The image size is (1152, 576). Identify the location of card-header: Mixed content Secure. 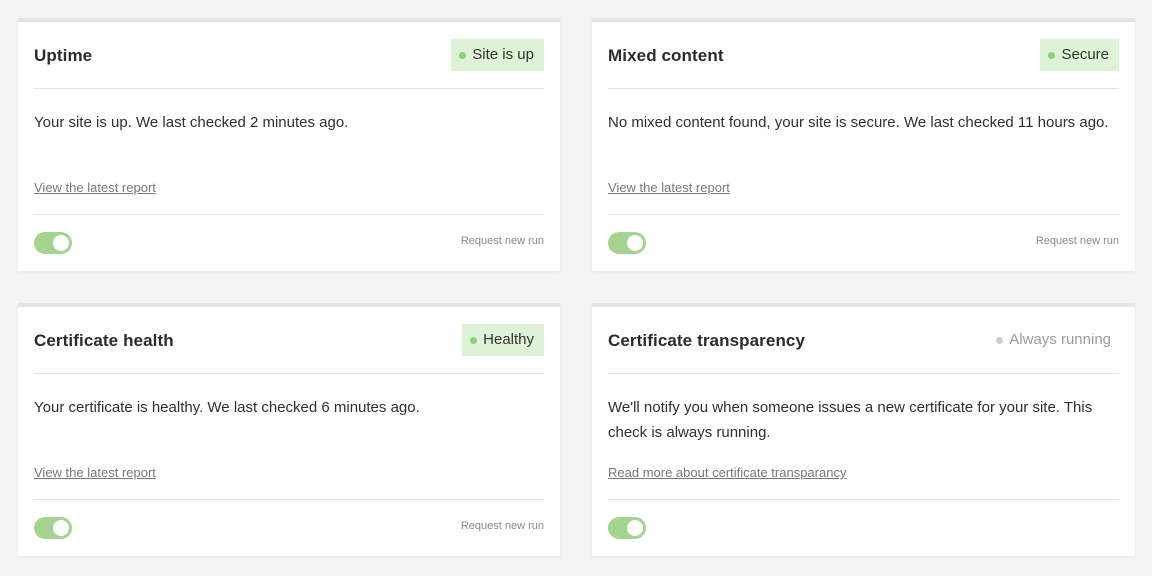
(863, 55).